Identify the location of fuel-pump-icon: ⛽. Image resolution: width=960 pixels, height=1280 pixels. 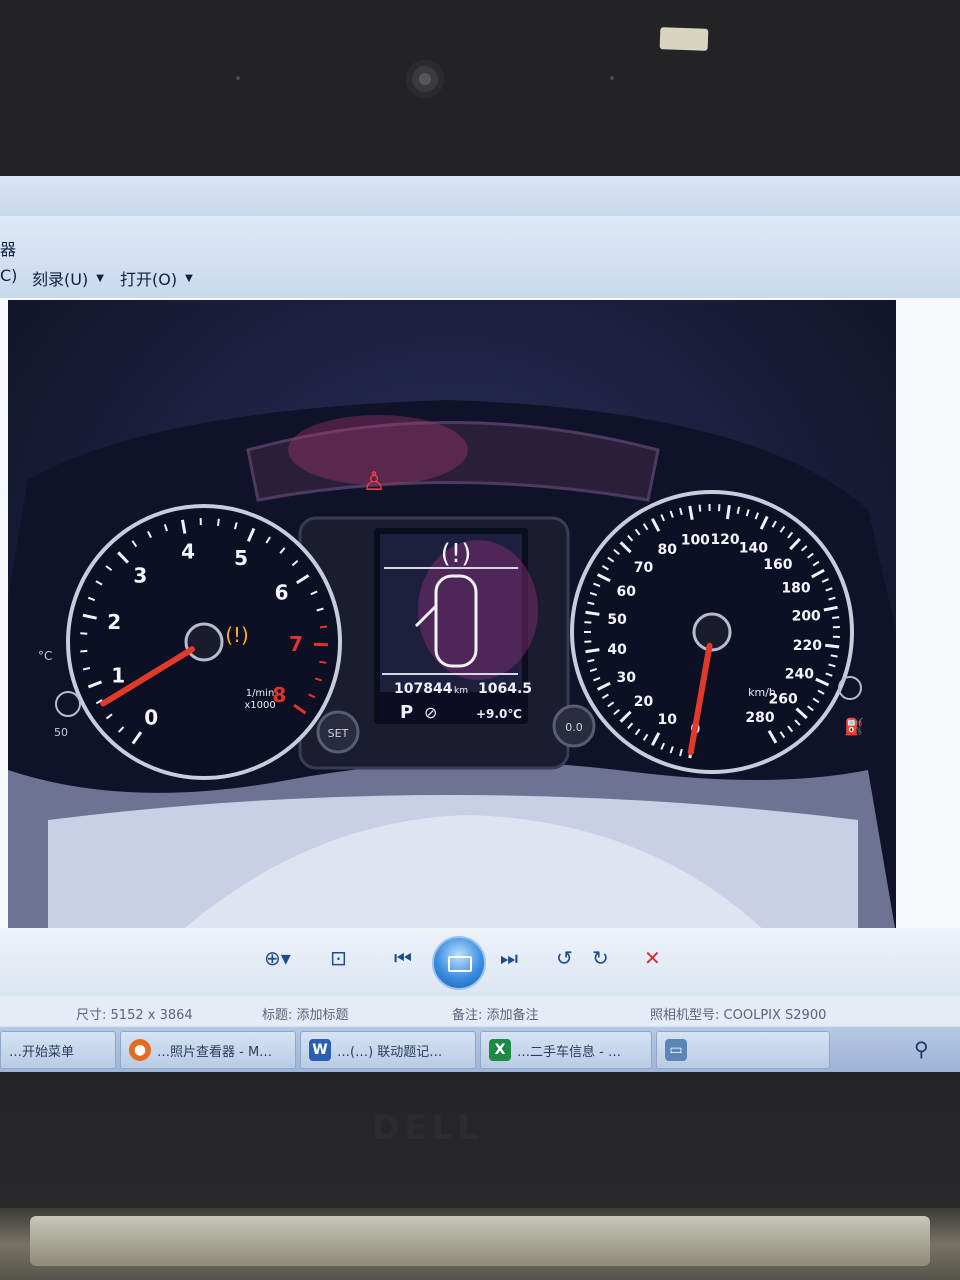
(854, 726).